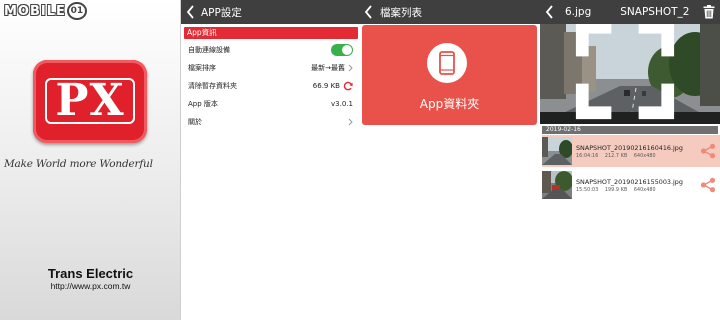 Image resolution: width=720 pixels, height=320 pixels. Describe the element at coordinates (90, 273) in the screenshot. I see `company-name: Trans Electric` at that location.